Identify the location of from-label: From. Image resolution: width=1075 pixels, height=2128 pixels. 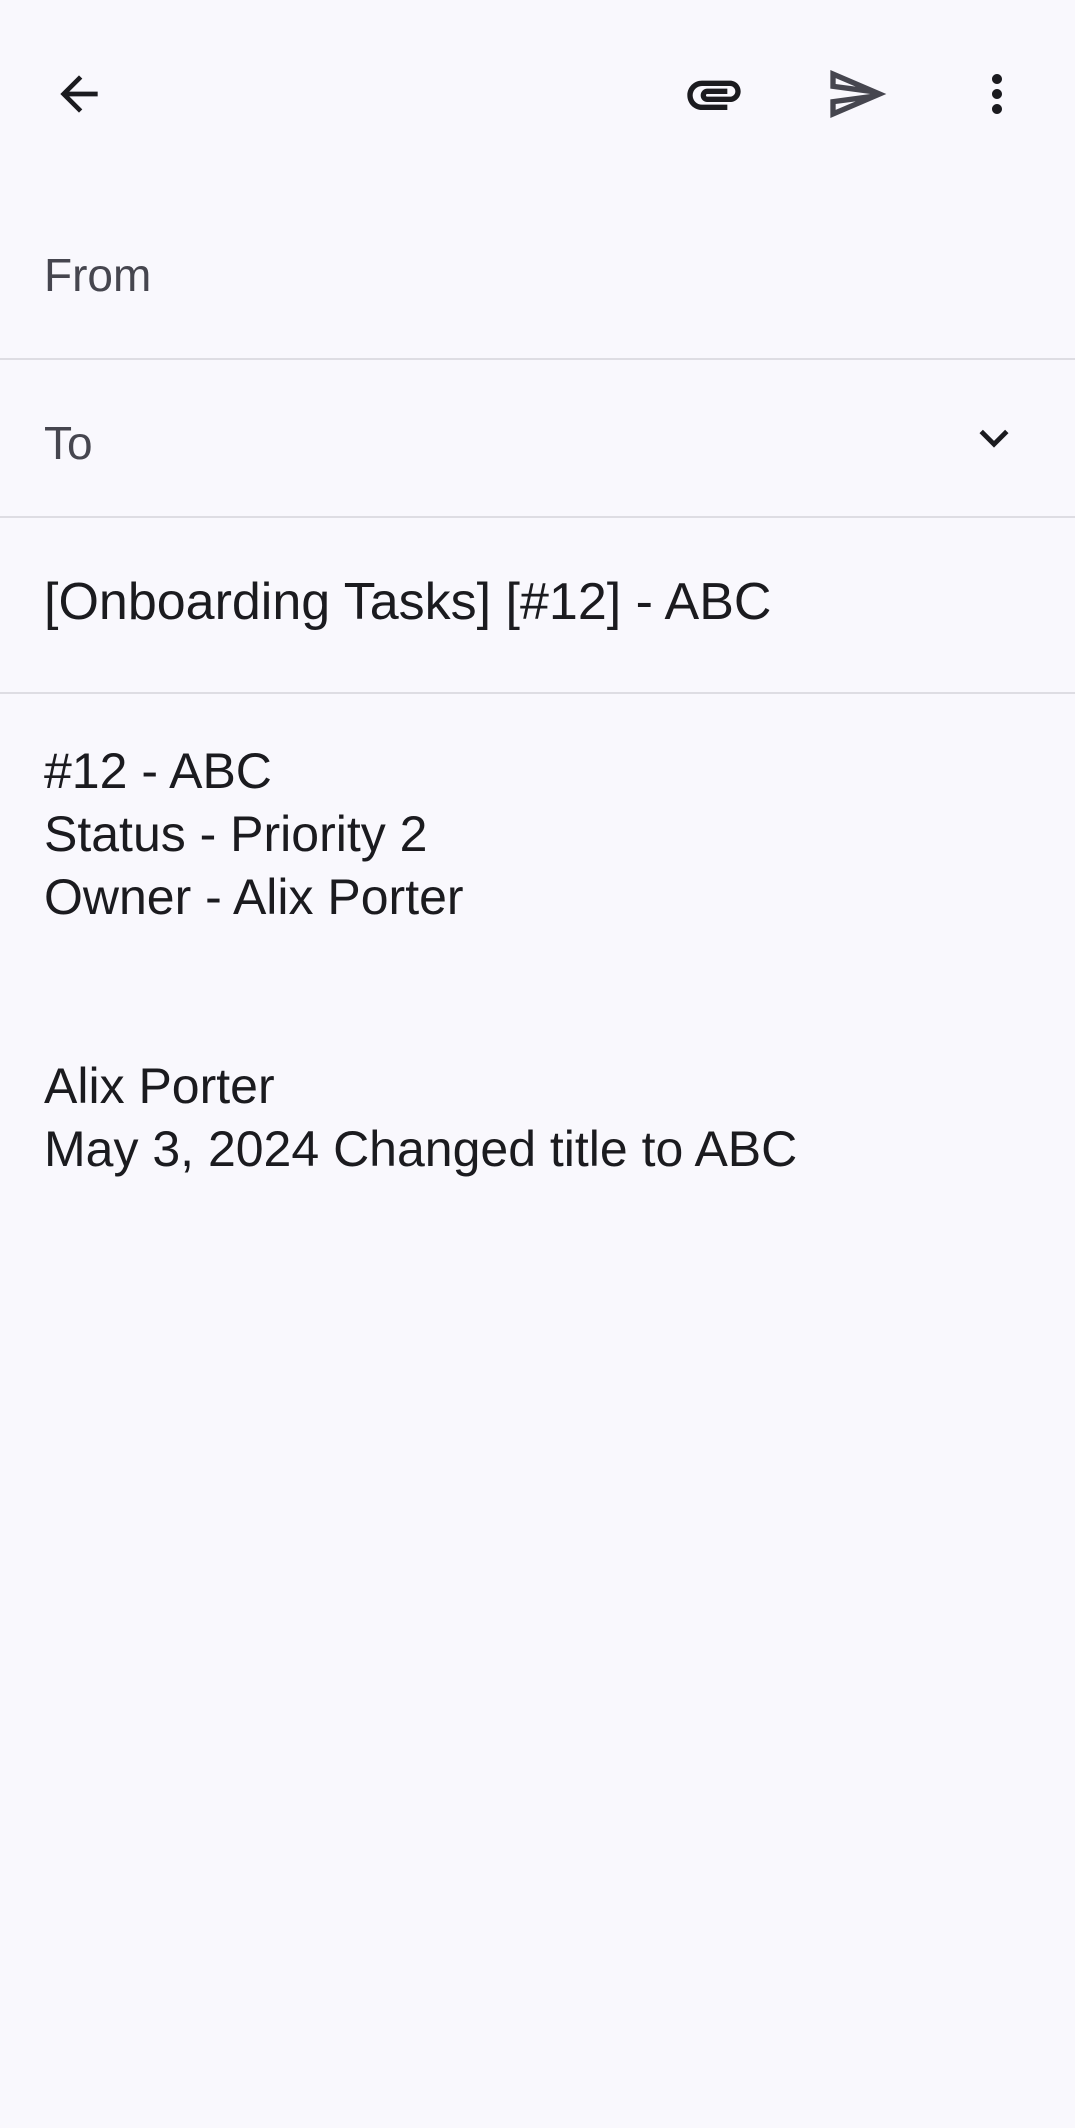
(98, 275).